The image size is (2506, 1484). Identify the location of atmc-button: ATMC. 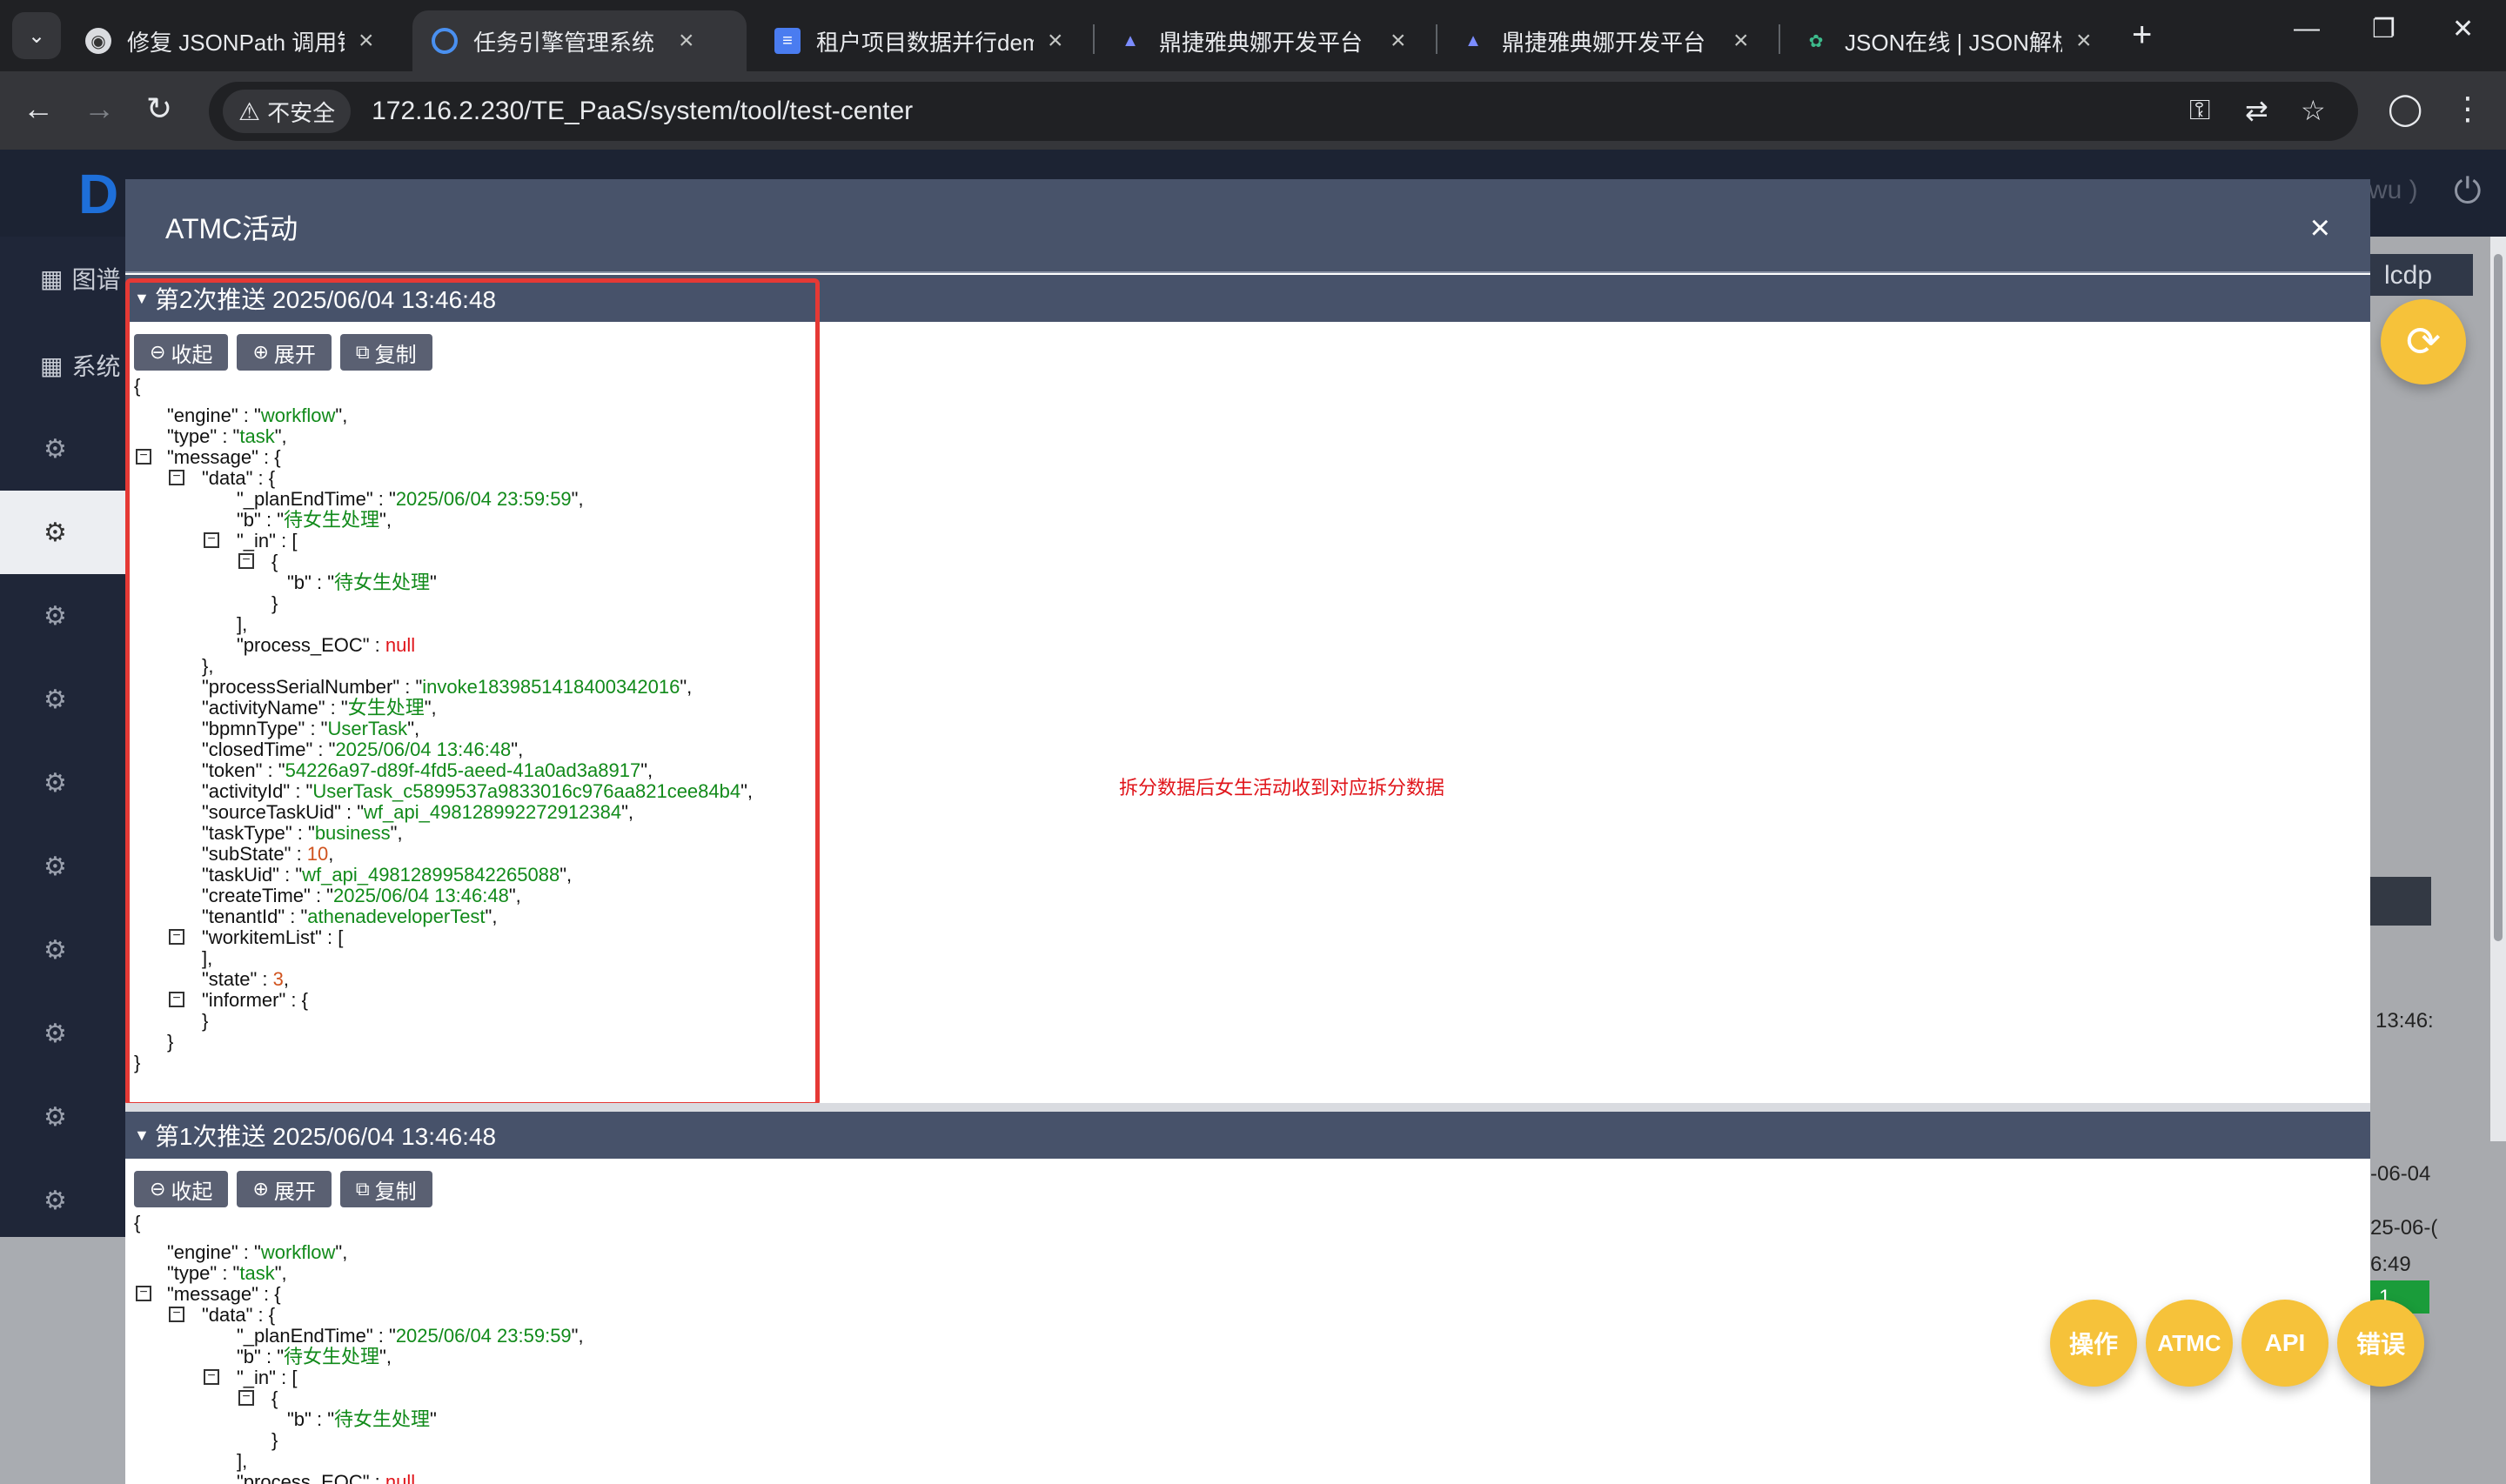
(2189, 1343).